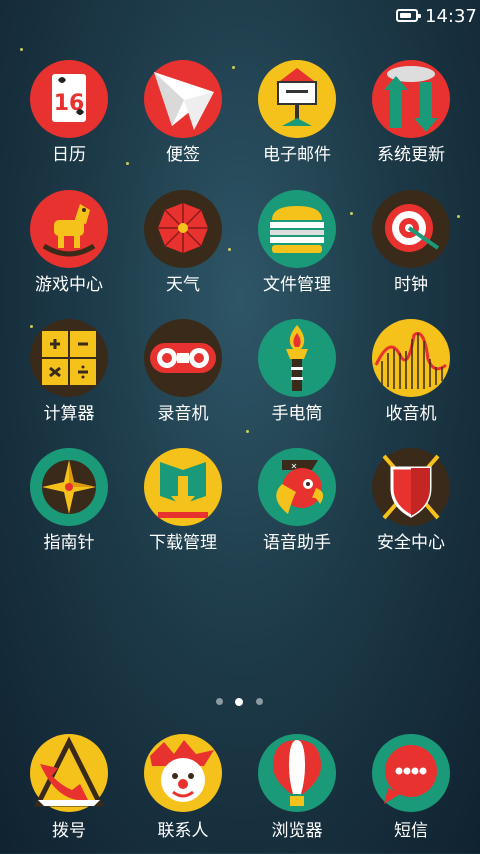 The width and height of the screenshot is (480, 854). What do you see at coordinates (69, 358) in the screenshot?
I see `puzzle-icon` at bounding box center [69, 358].